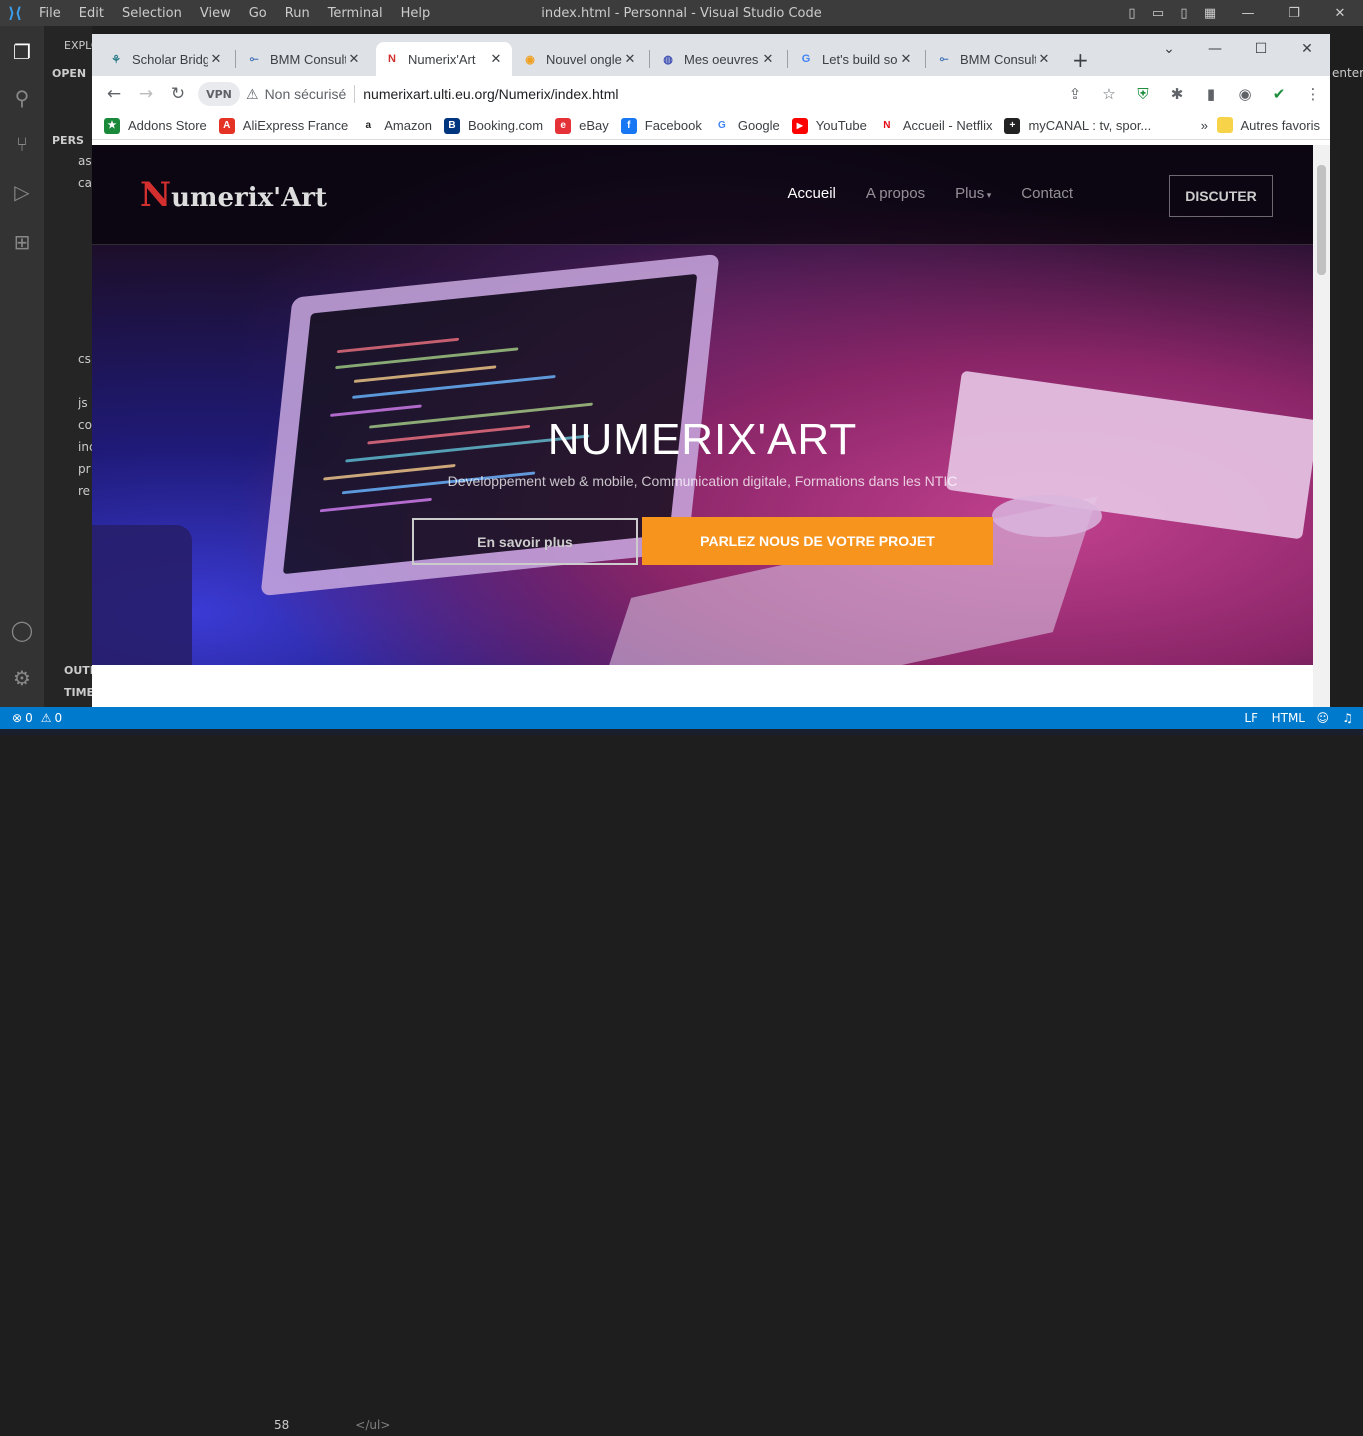 The width and height of the screenshot is (1363, 1436). Describe the element at coordinates (155, 125) in the screenshot. I see `bookmark-addons-store: ★ Addons Store` at that location.